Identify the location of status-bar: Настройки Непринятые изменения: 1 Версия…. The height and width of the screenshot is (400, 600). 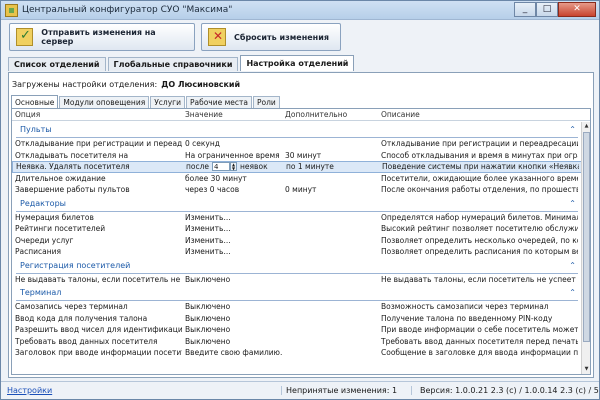
(300, 390).